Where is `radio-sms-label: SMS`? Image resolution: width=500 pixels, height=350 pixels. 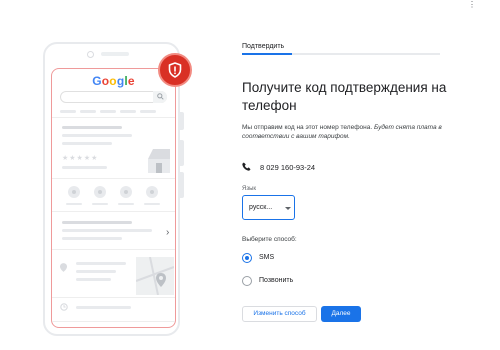
radio-sms-label: SMS is located at coordinates (266, 257).